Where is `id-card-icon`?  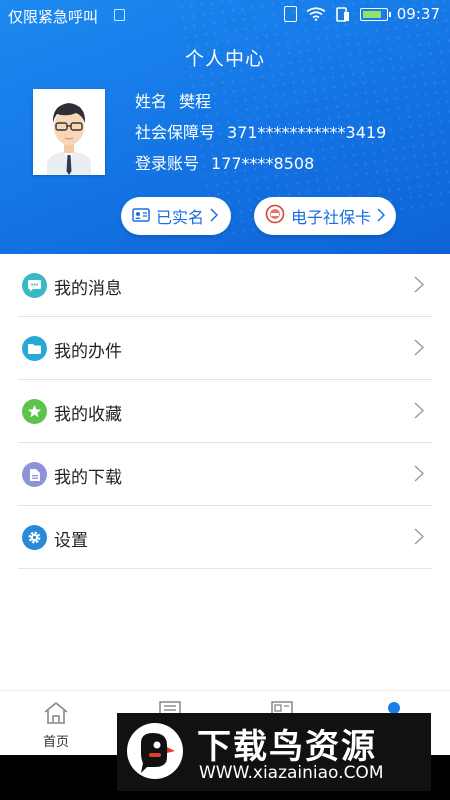
id-card-icon is located at coordinates (141, 216).